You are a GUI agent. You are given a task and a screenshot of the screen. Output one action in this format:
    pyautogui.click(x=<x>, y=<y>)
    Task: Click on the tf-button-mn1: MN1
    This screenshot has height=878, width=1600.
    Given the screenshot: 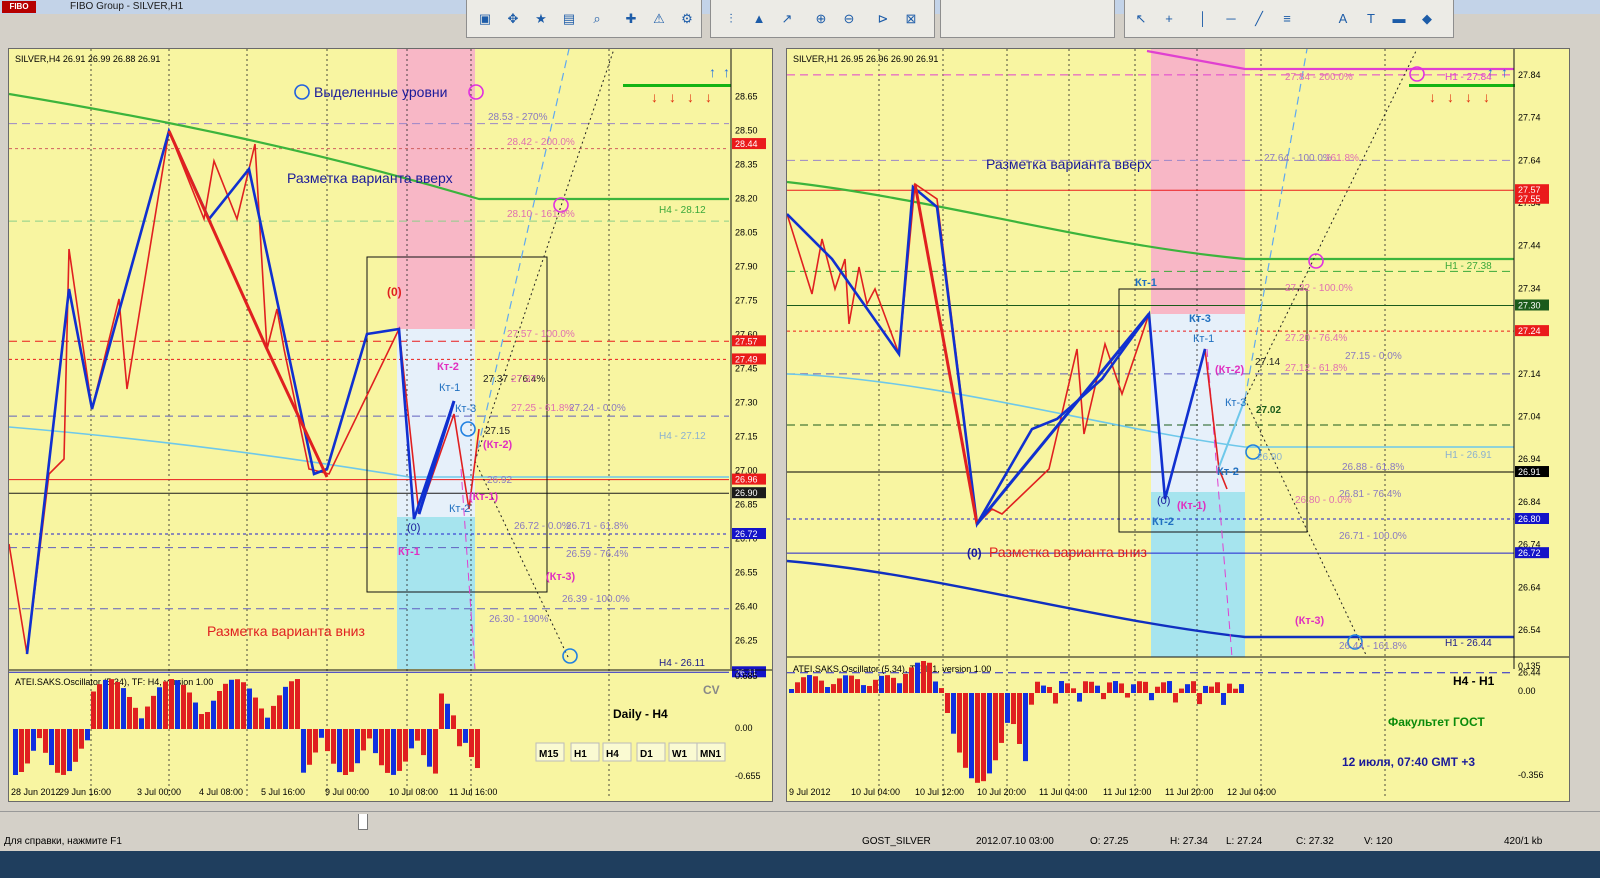 What is the action you would take?
    pyautogui.click(x=711, y=754)
    